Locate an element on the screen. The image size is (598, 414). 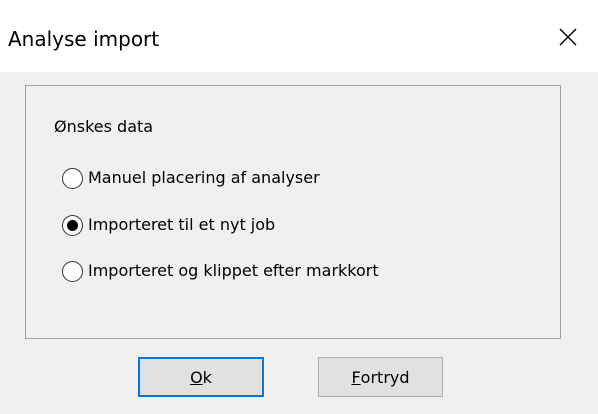
ok-button: Ok is located at coordinates (201, 377).